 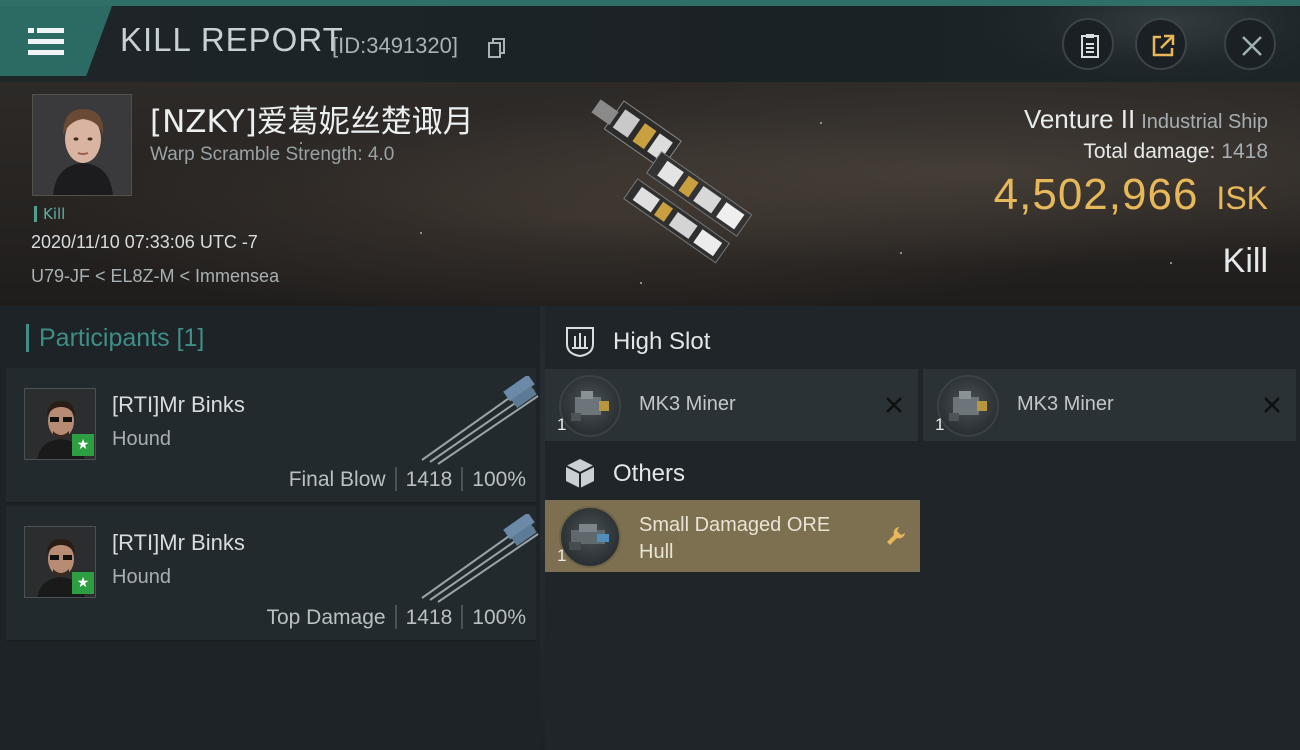 What do you see at coordinates (735, 538) in the screenshot?
I see `module-name: Small Damaged ORE Hull` at bounding box center [735, 538].